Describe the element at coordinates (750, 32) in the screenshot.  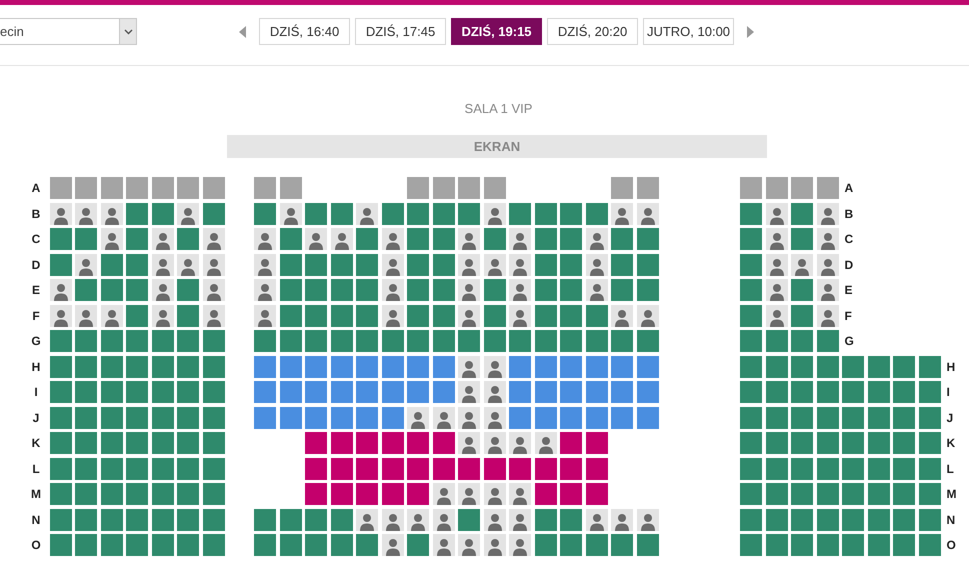
I see `caret-right-icon` at that location.